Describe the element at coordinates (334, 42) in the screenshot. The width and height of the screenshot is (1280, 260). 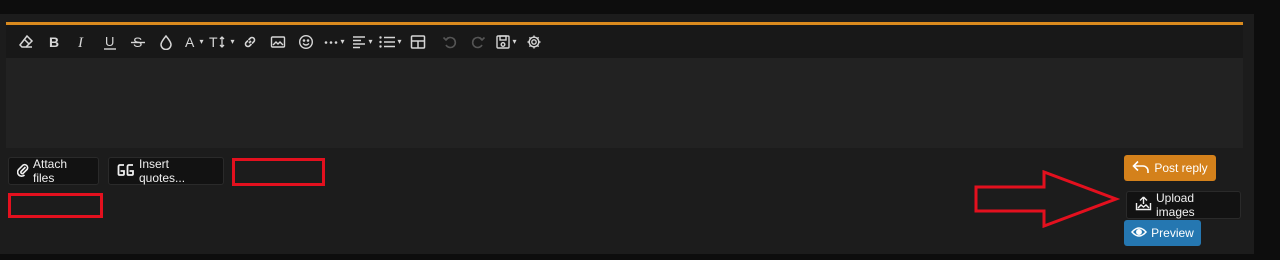
I see `more-options-icon: ▾` at that location.